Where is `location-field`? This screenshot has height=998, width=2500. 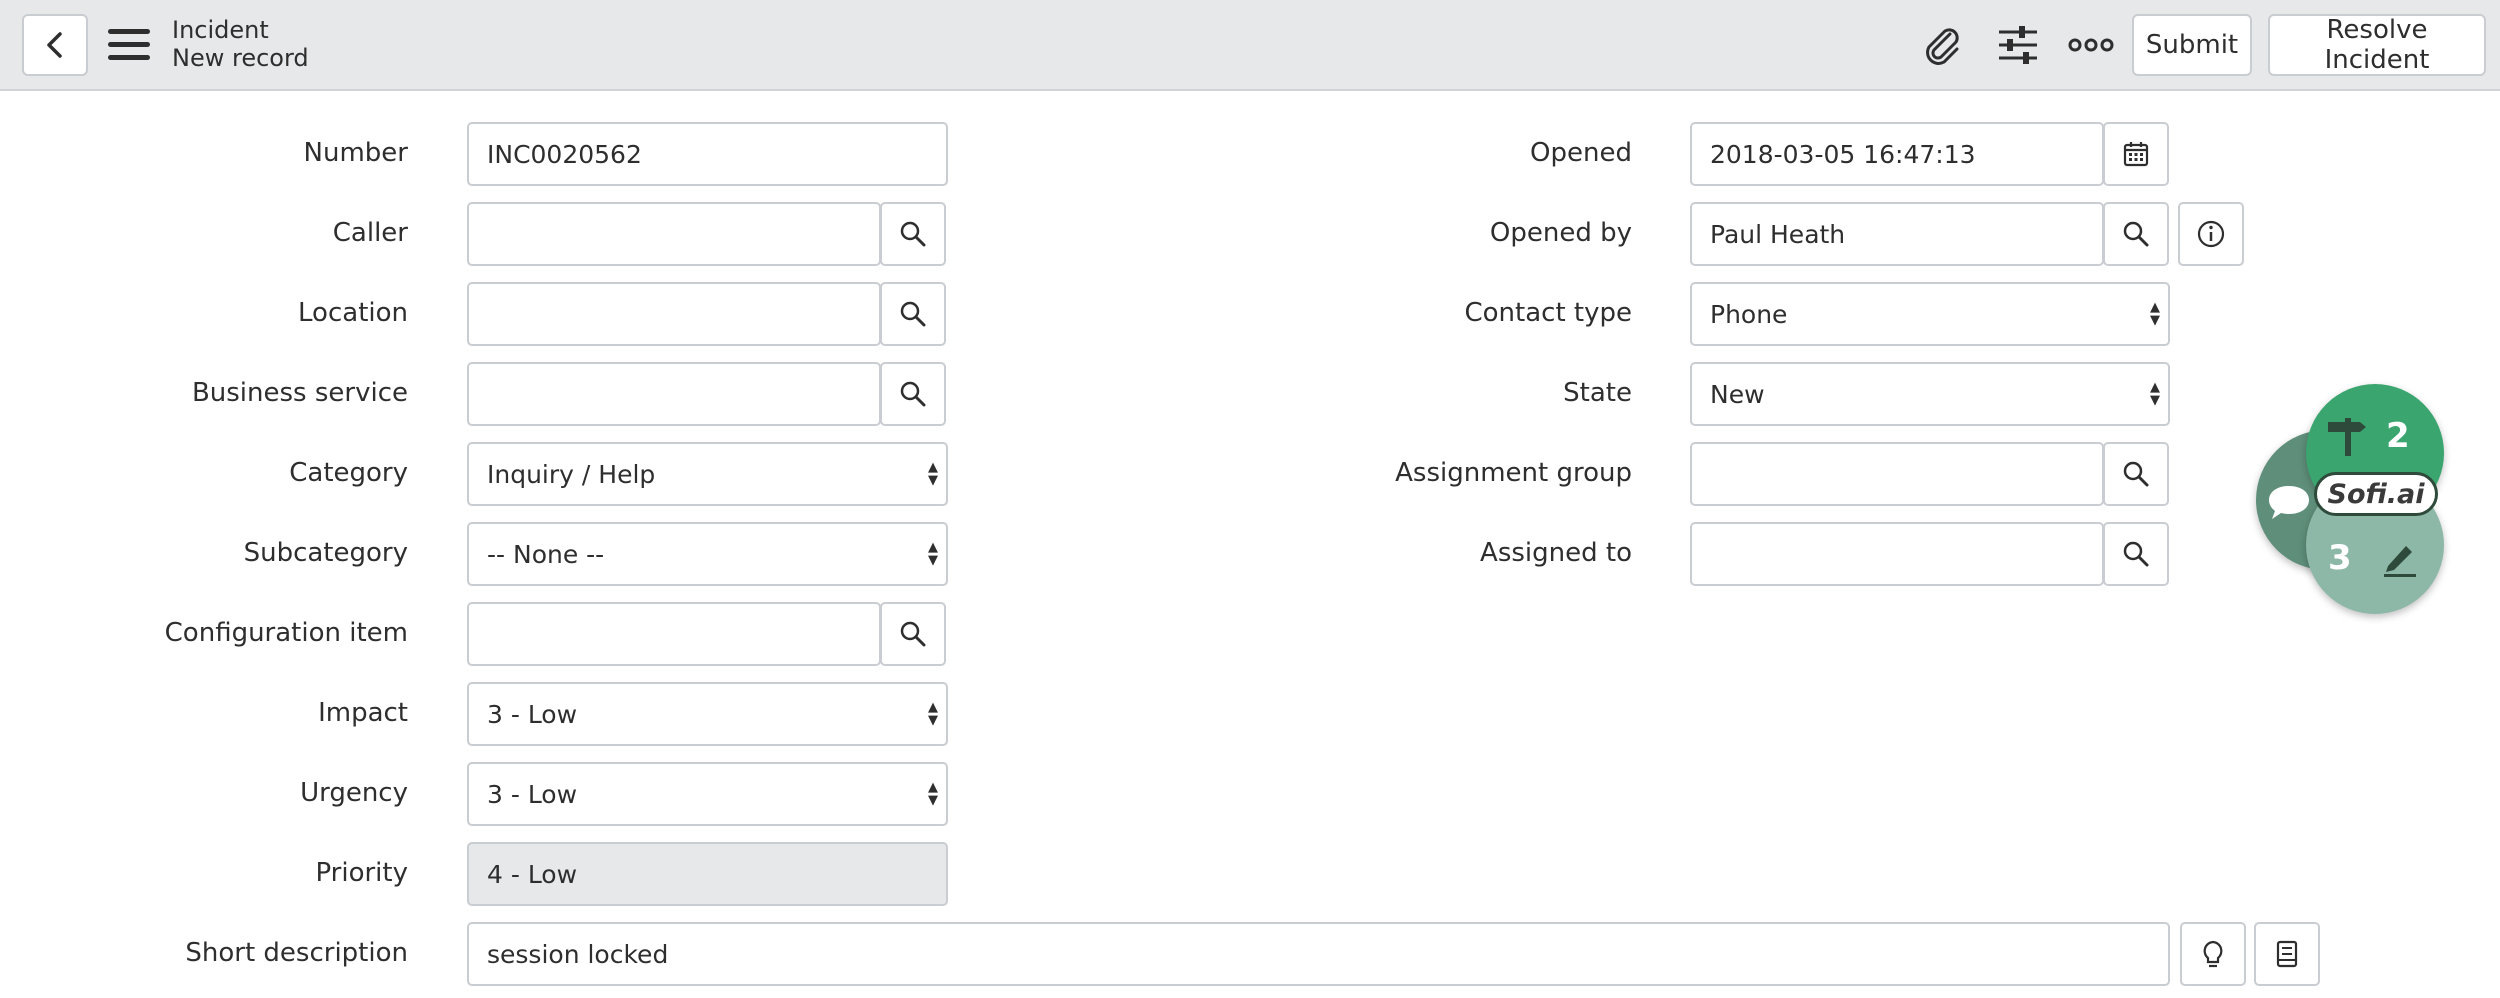
location-field is located at coordinates (674, 314).